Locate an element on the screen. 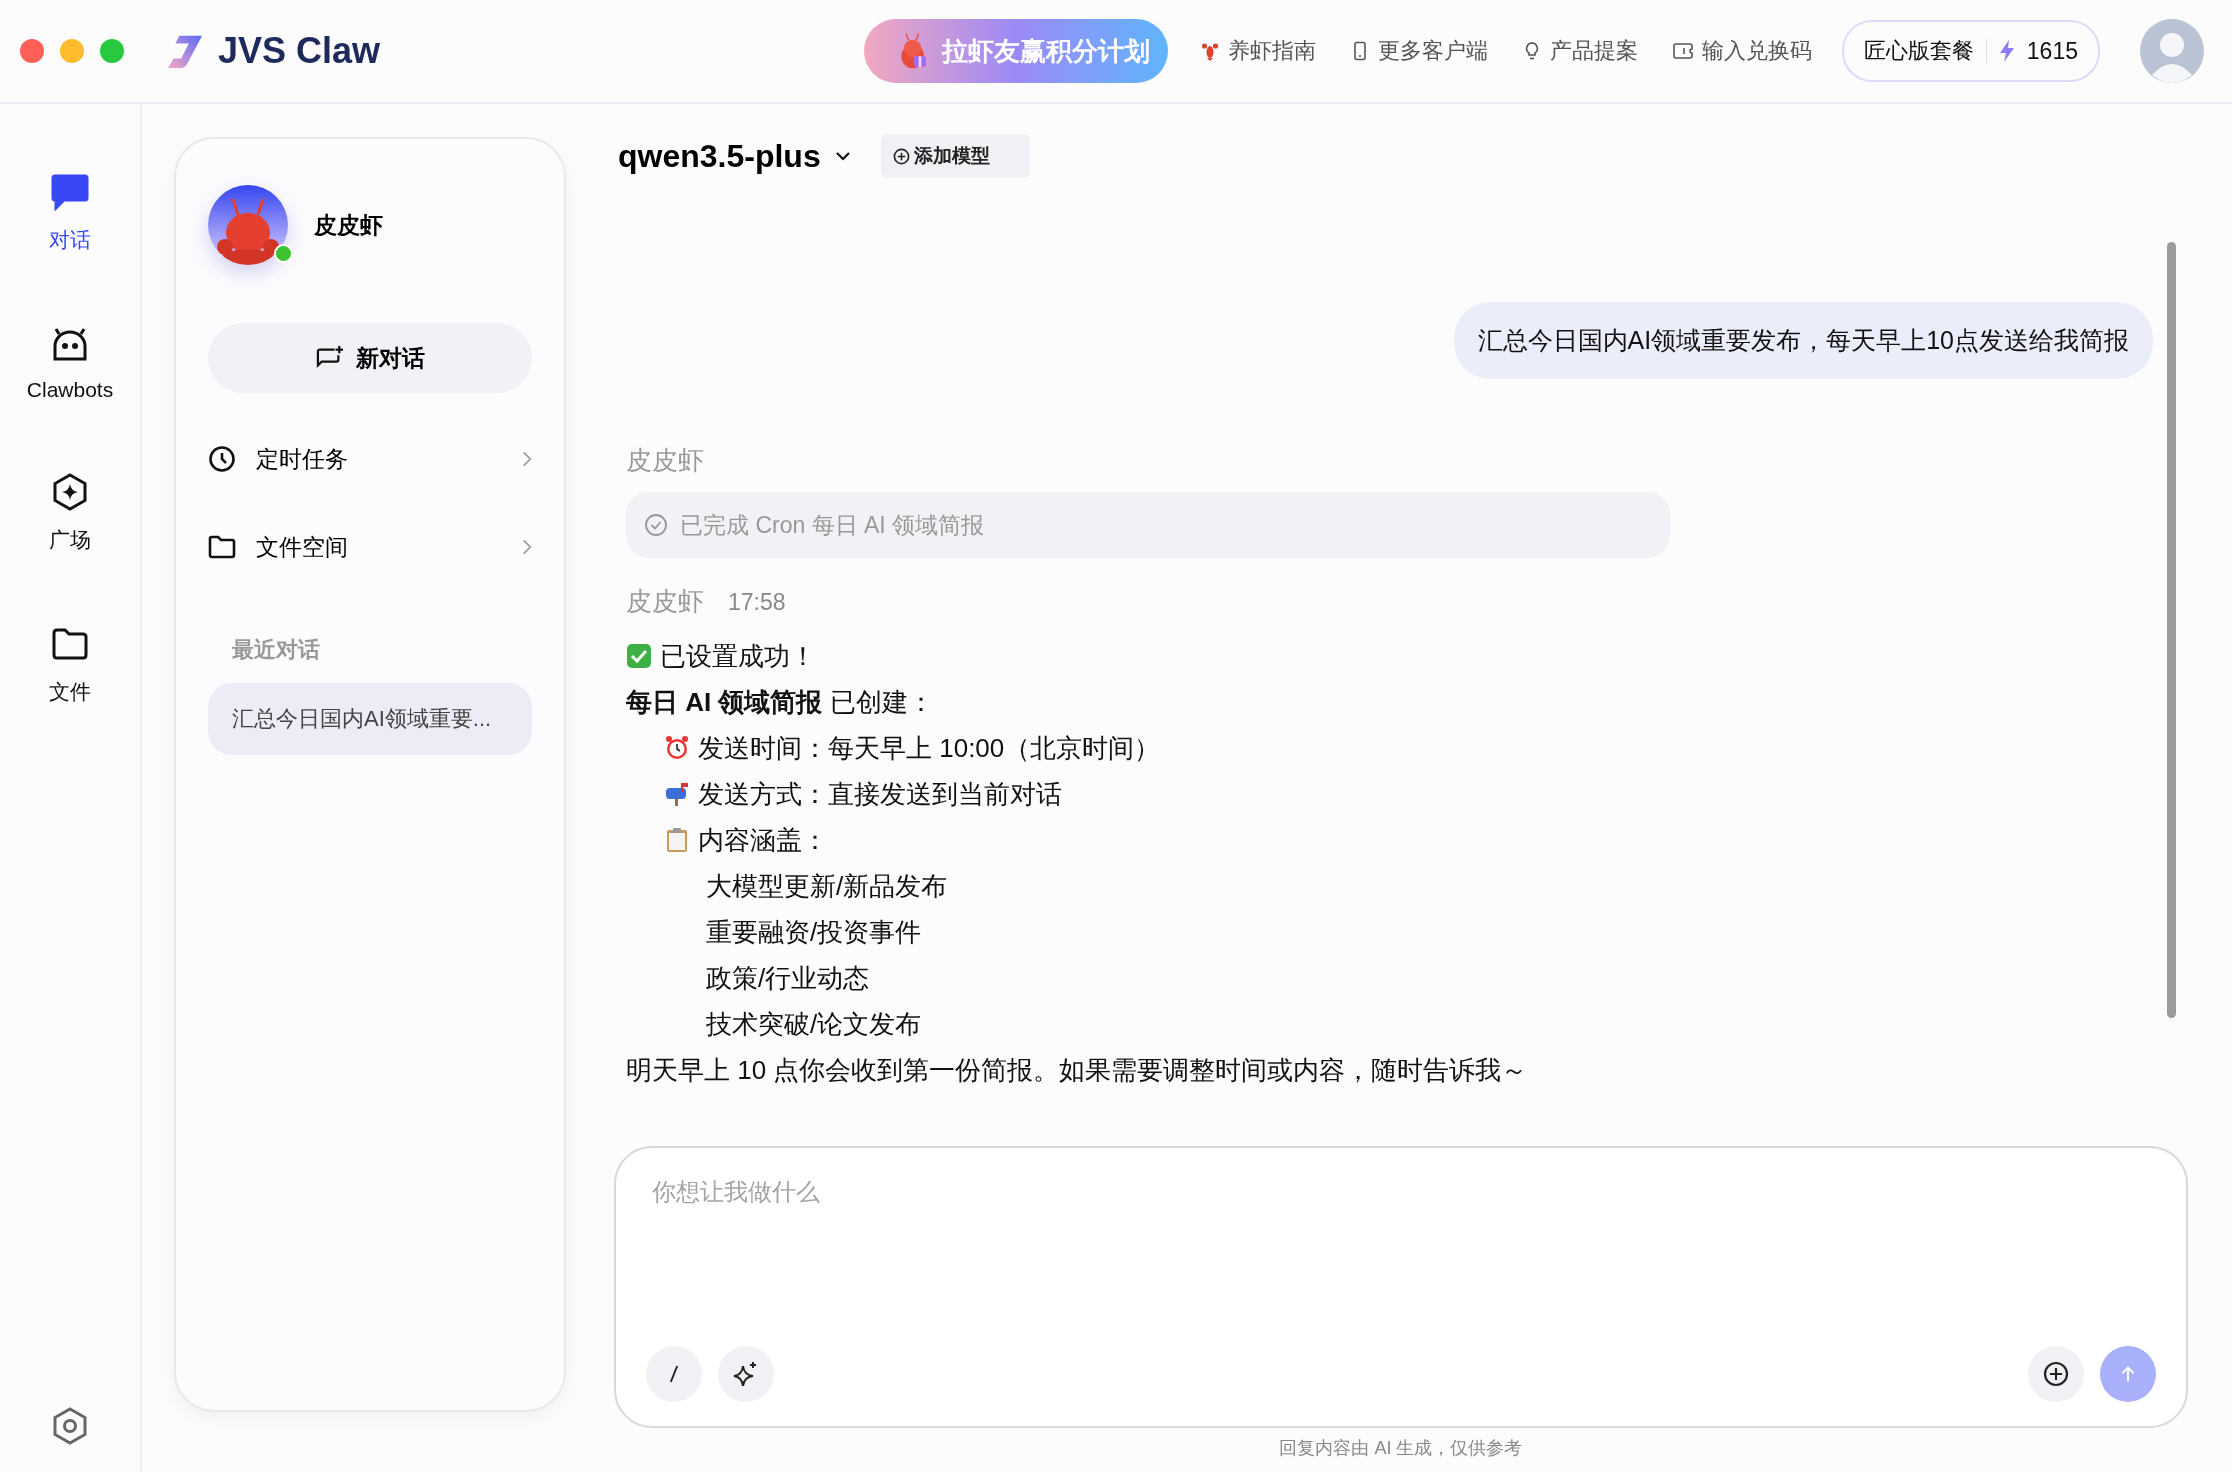 The image size is (2232, 1472). header-link: 产品提案 is located at coordinates (1579, 51).